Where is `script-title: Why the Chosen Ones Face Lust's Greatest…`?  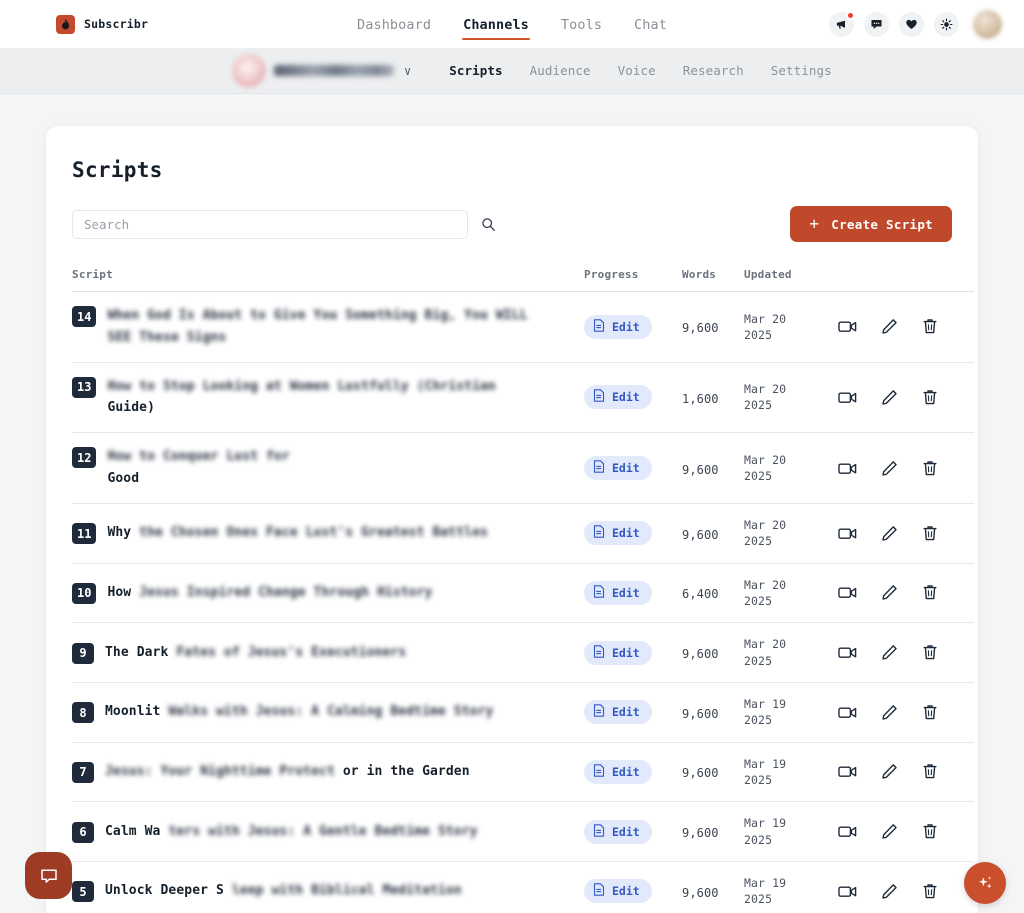 script-title: Why the Chosen Ones Face Lust's Greatest… is located at coordinates (297, 533).